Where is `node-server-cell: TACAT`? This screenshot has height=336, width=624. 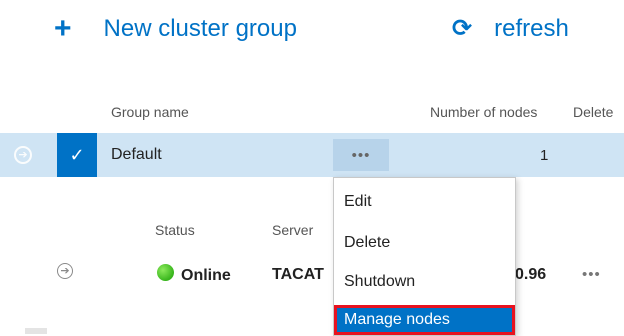 node-server-cell: TACAT is located at coordinates (298, 274).